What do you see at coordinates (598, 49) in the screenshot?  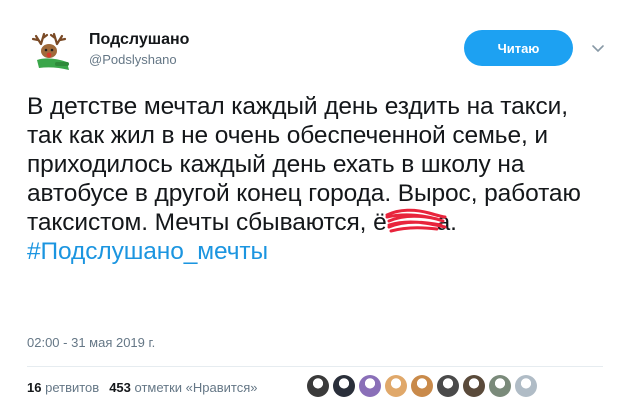 I see `chevron-down-icon` at bounding box center [598, 49].